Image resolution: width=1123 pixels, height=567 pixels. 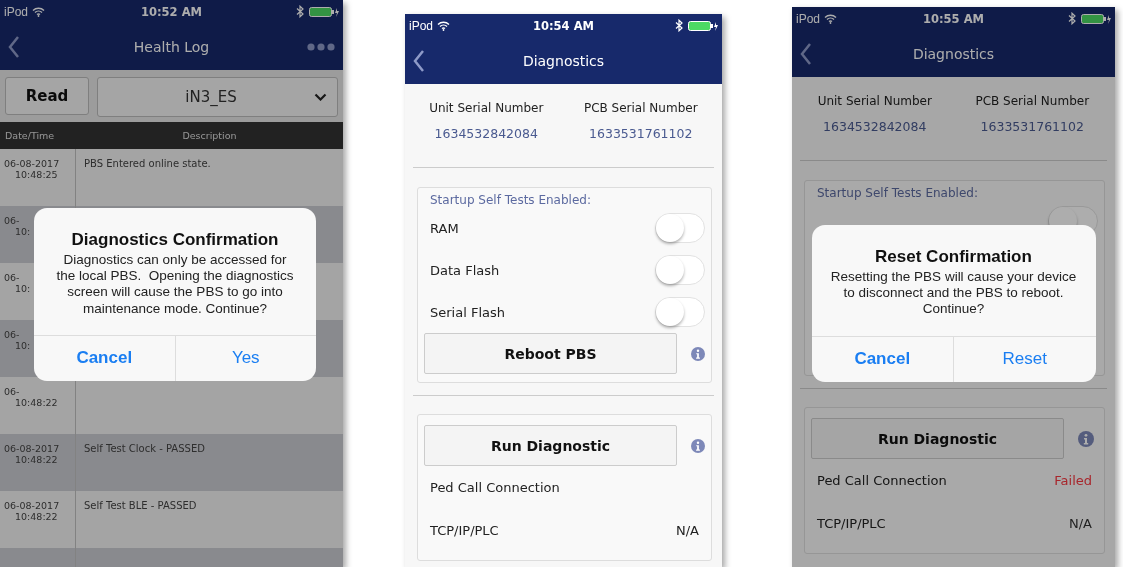 What do you see at coordinates (468, 312) in the screenshot?
I see `test-label: Serial Flash` at bounding box center [468, 312].